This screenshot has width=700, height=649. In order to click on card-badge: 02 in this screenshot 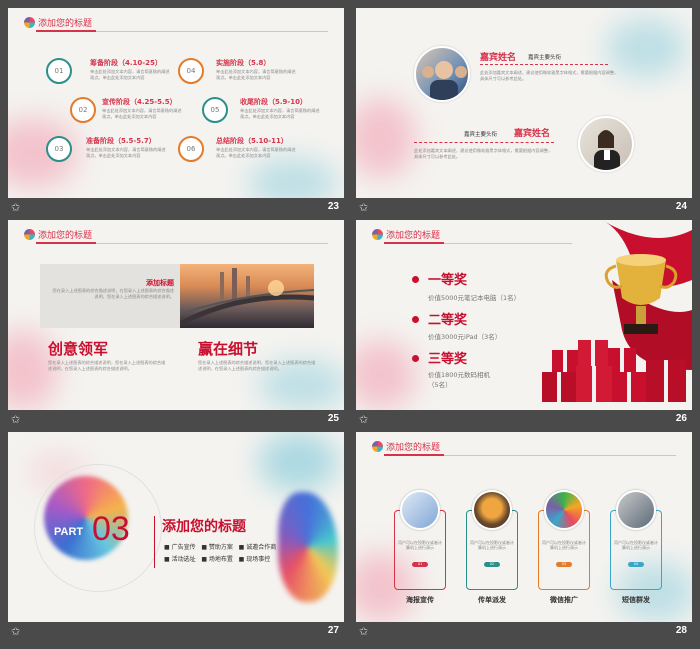, I will do `click(492, 564)`.